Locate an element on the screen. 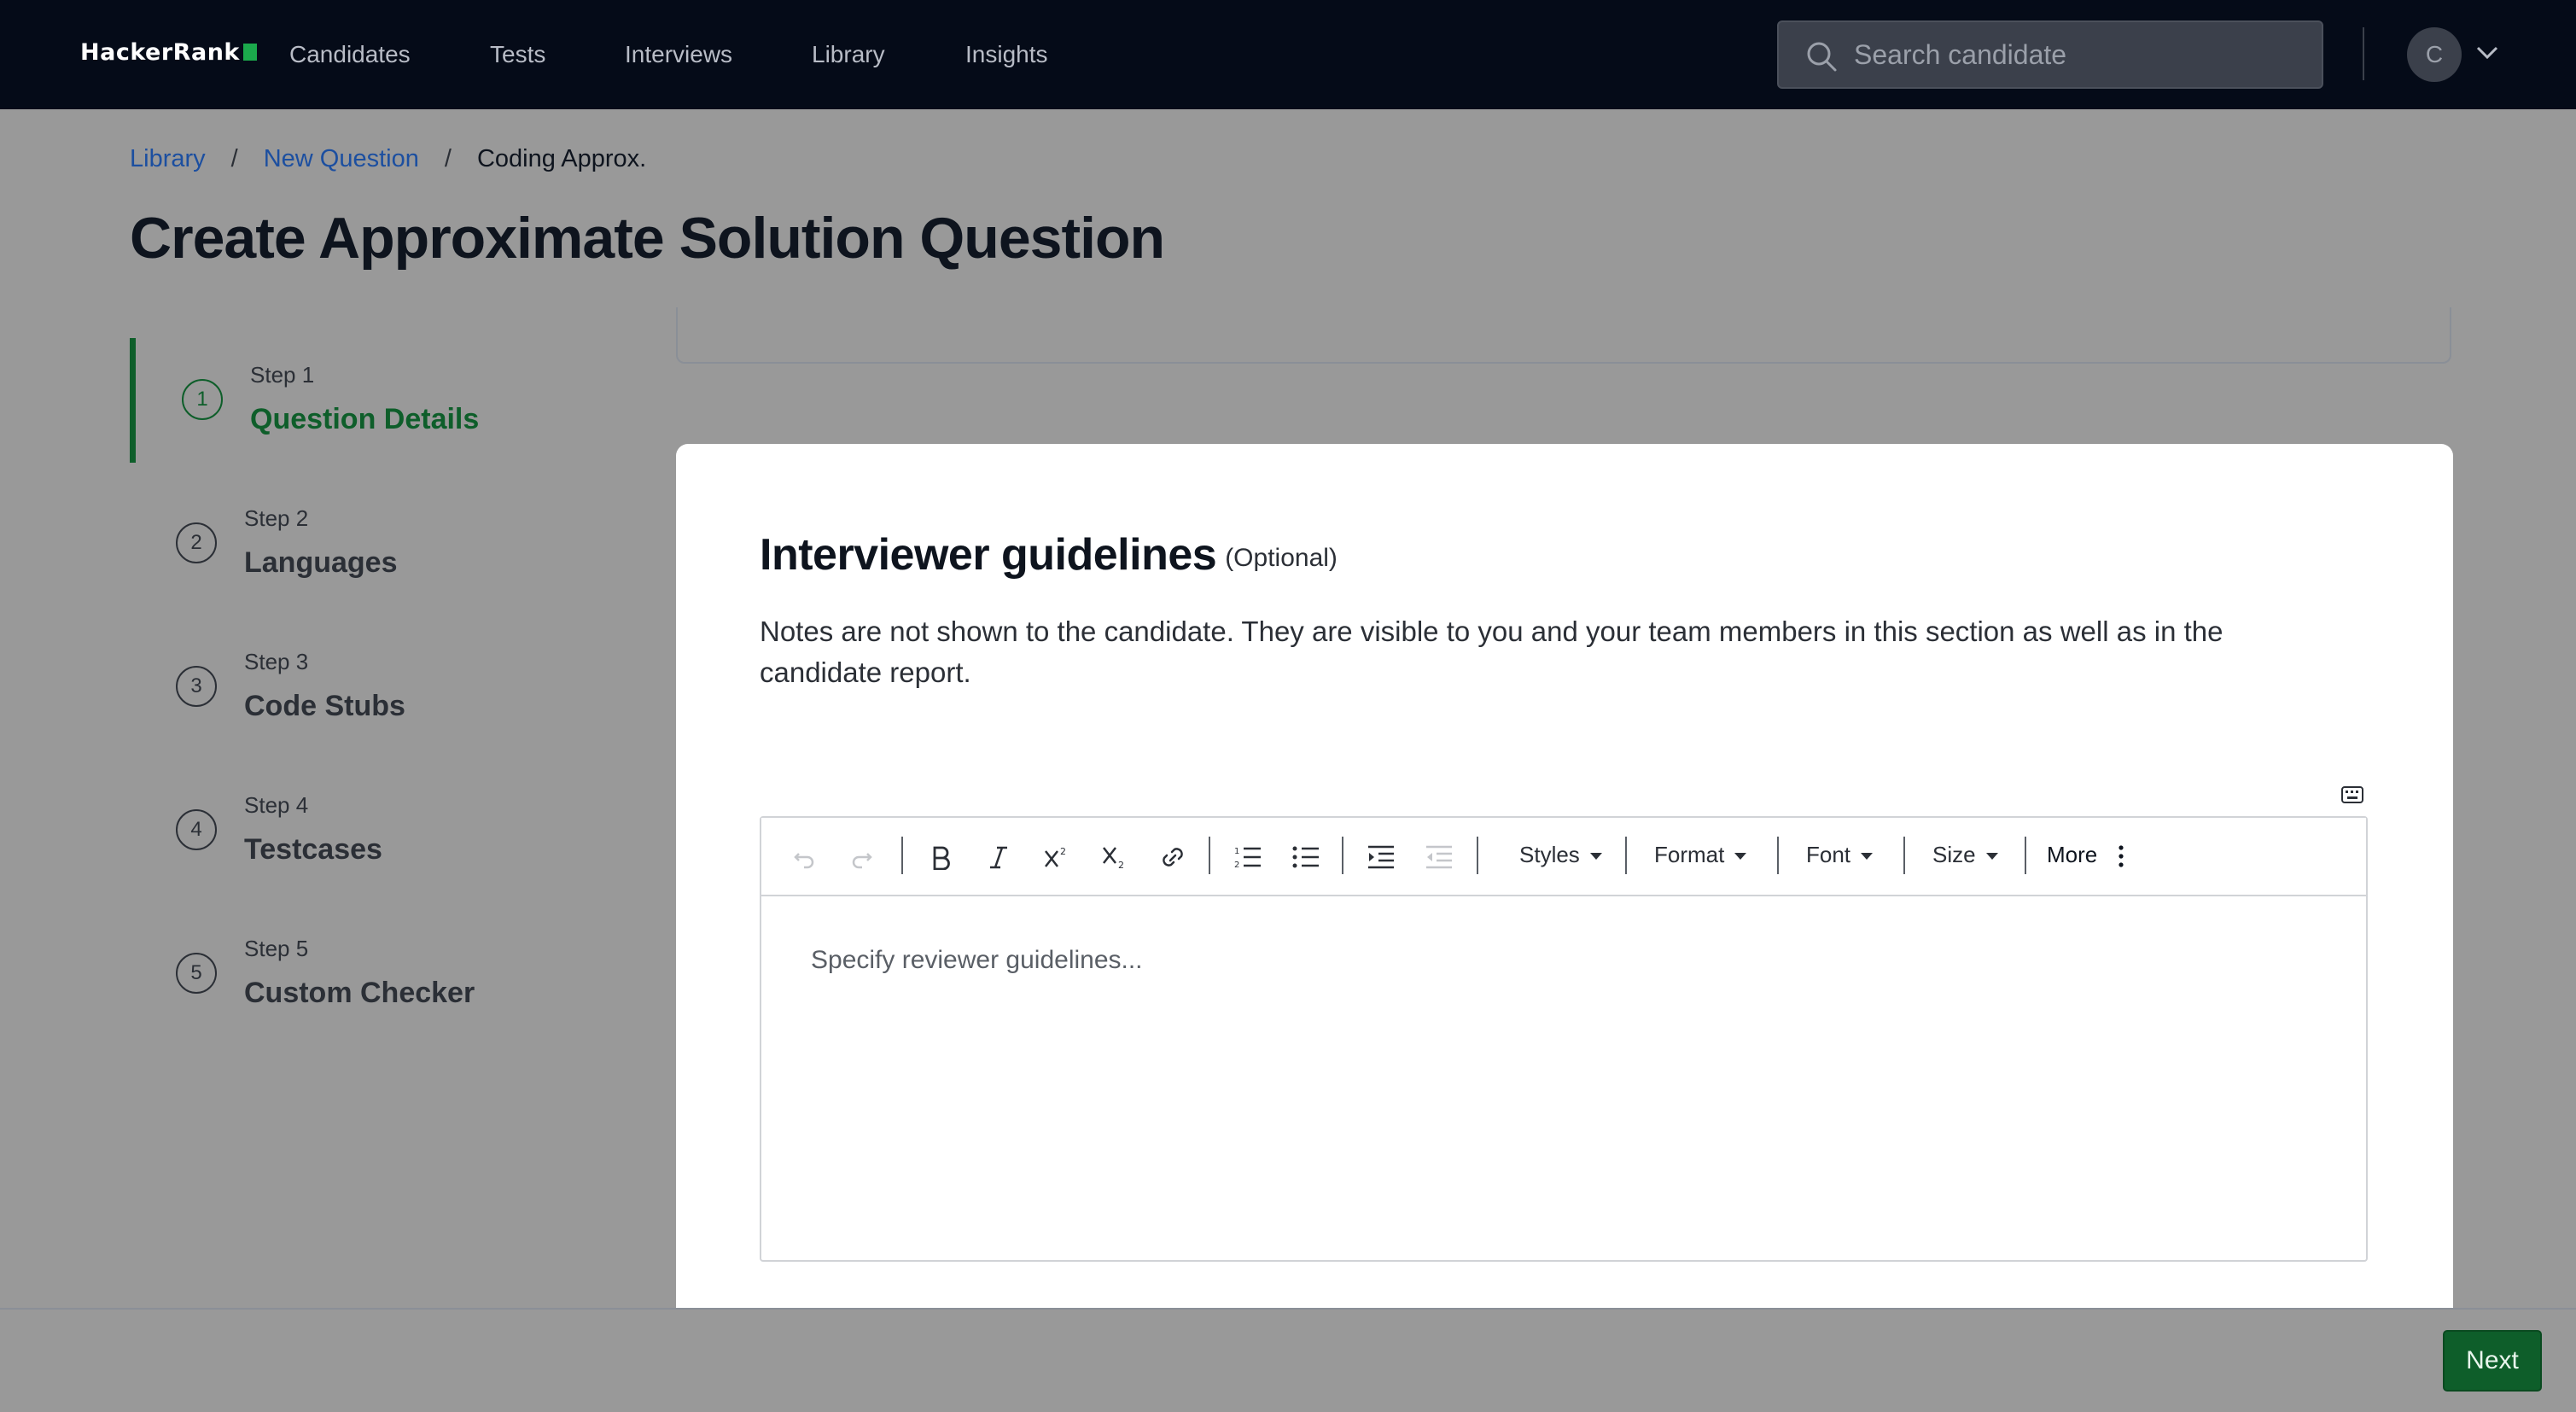 The width and height of the screenshot is (2576, 1412). indent-button is located at coordinates (1381, 857).